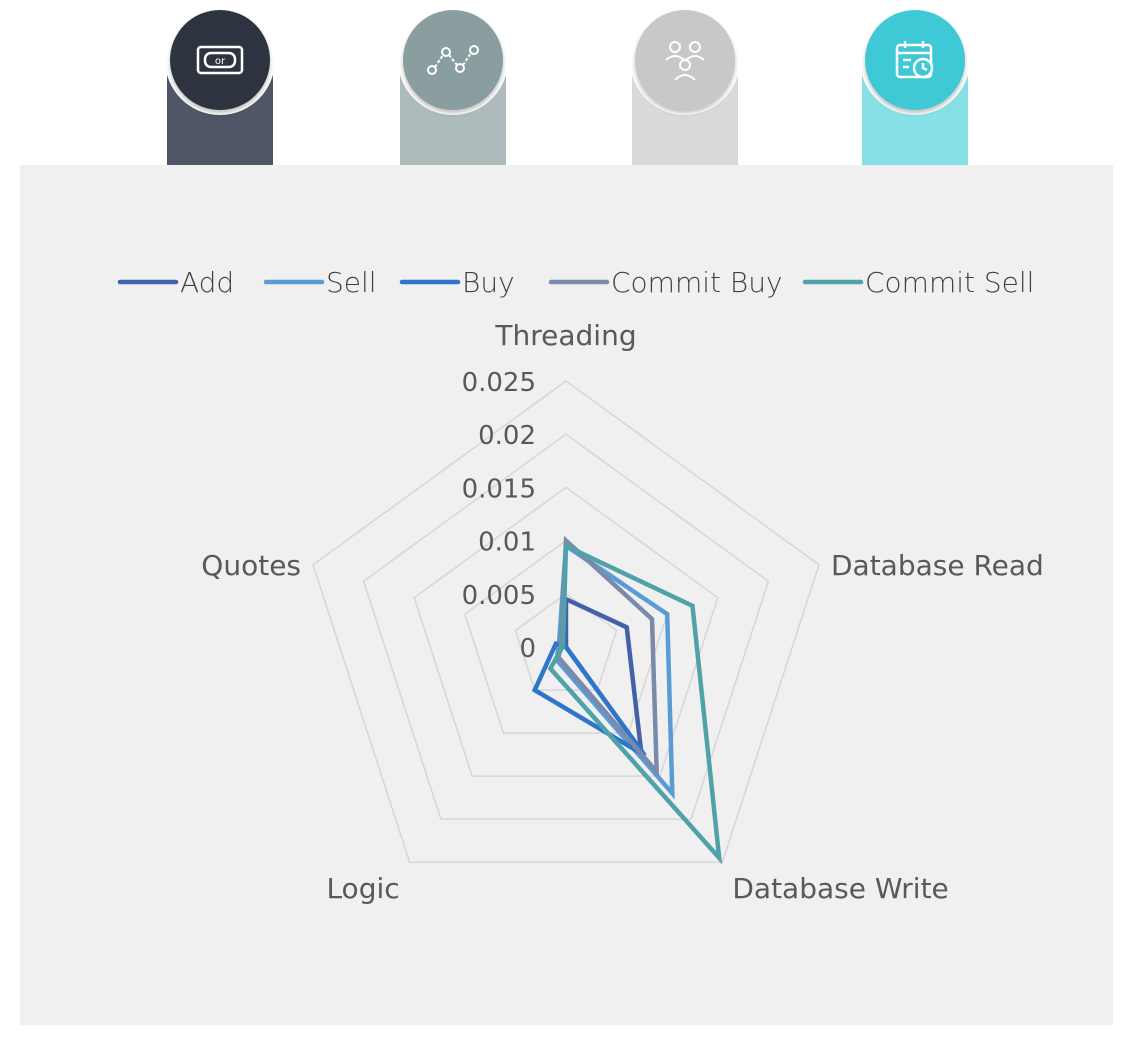 The width and height of the screenshot is (1122, 1051). Describe the element at coordinates (499, 489) in the screenshot. I see `tick-label: 0.015` at that location.